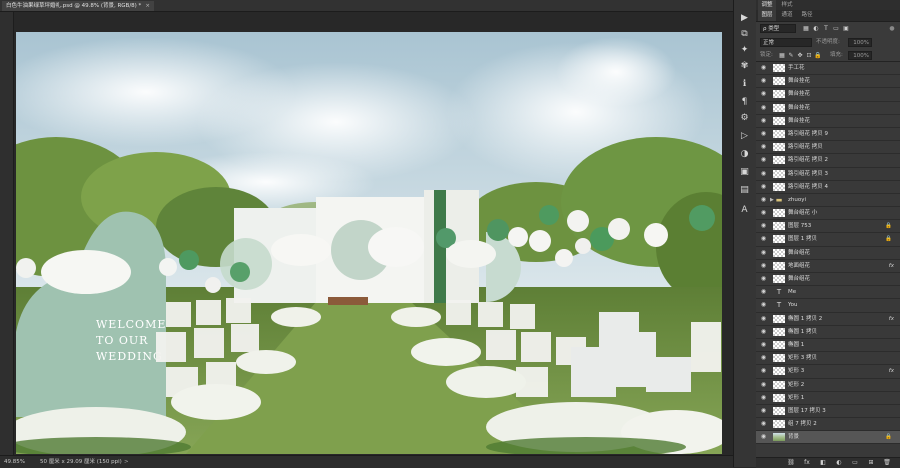 Image resolution: width=900 pixels, height=468 pixels. I want to click on filter-toggle-icon: ●, so click(892, 28).